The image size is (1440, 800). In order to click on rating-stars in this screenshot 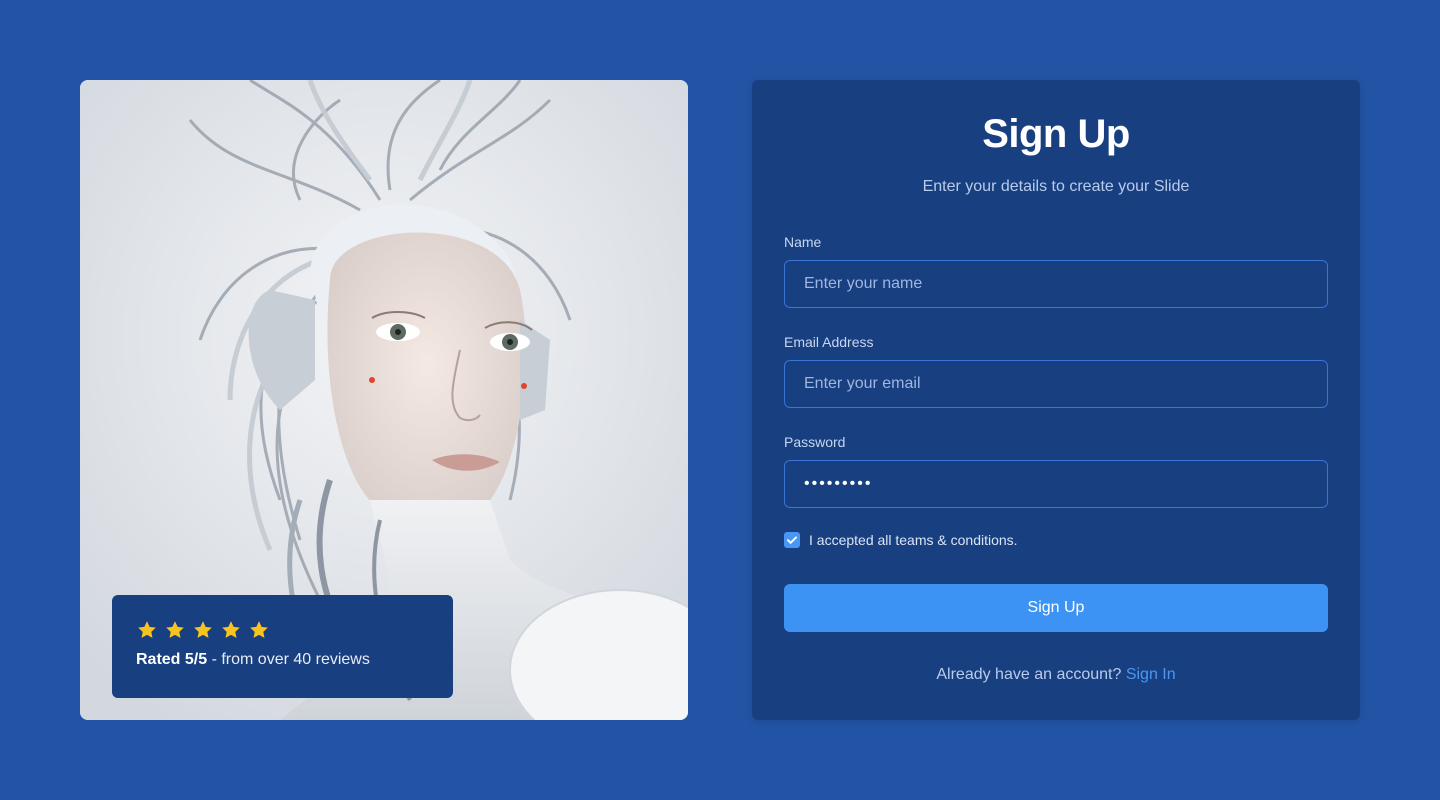, I will do `click(282, 630)`.